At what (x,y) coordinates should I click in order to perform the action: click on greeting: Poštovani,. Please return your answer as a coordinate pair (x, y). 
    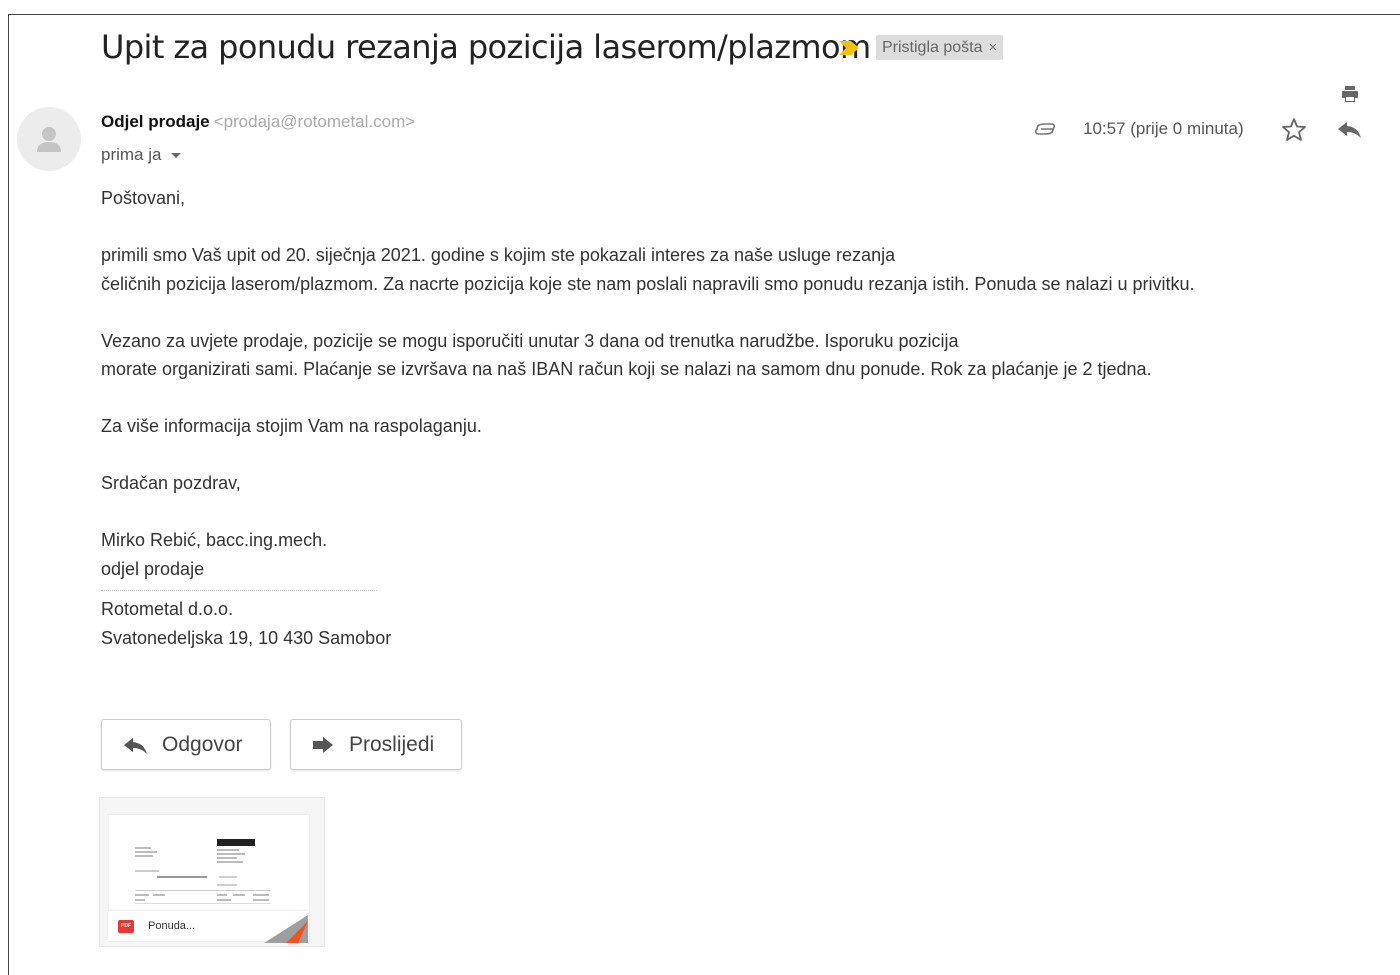
    Looking at the image, I should click on (143, 198).